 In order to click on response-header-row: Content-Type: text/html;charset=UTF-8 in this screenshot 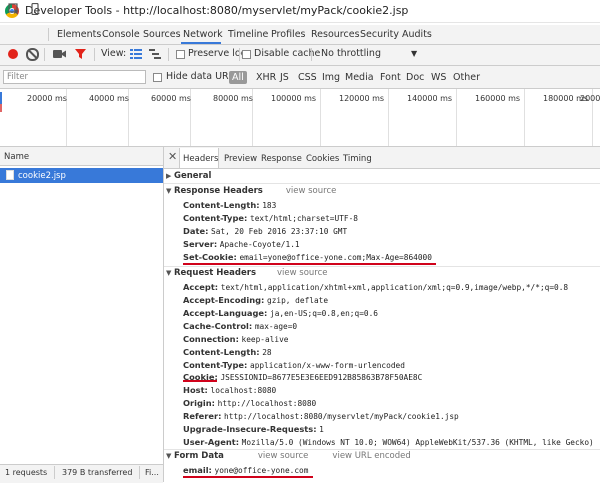, I will do `click(270, 218)`.